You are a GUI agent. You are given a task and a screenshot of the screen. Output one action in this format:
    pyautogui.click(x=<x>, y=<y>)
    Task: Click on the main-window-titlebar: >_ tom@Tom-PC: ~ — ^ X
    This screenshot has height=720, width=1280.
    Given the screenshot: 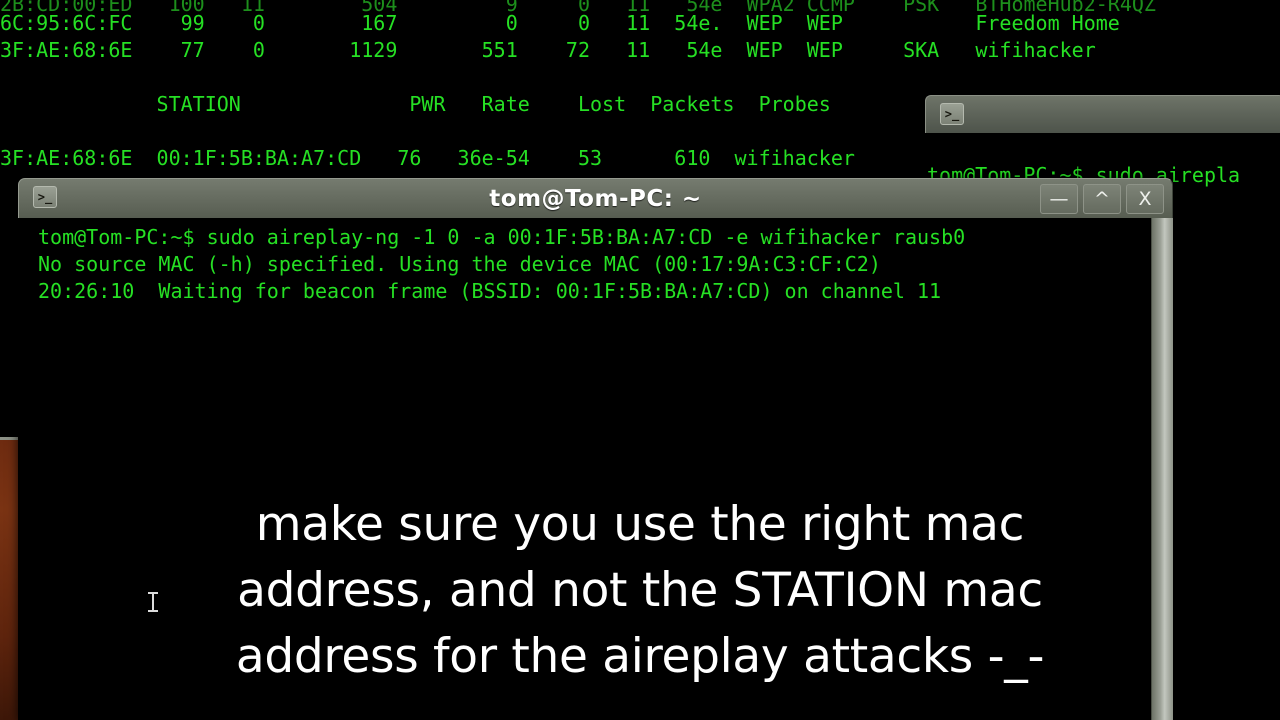 What is the action you would take?
    pyautogui.click(x=595, y=198)
    